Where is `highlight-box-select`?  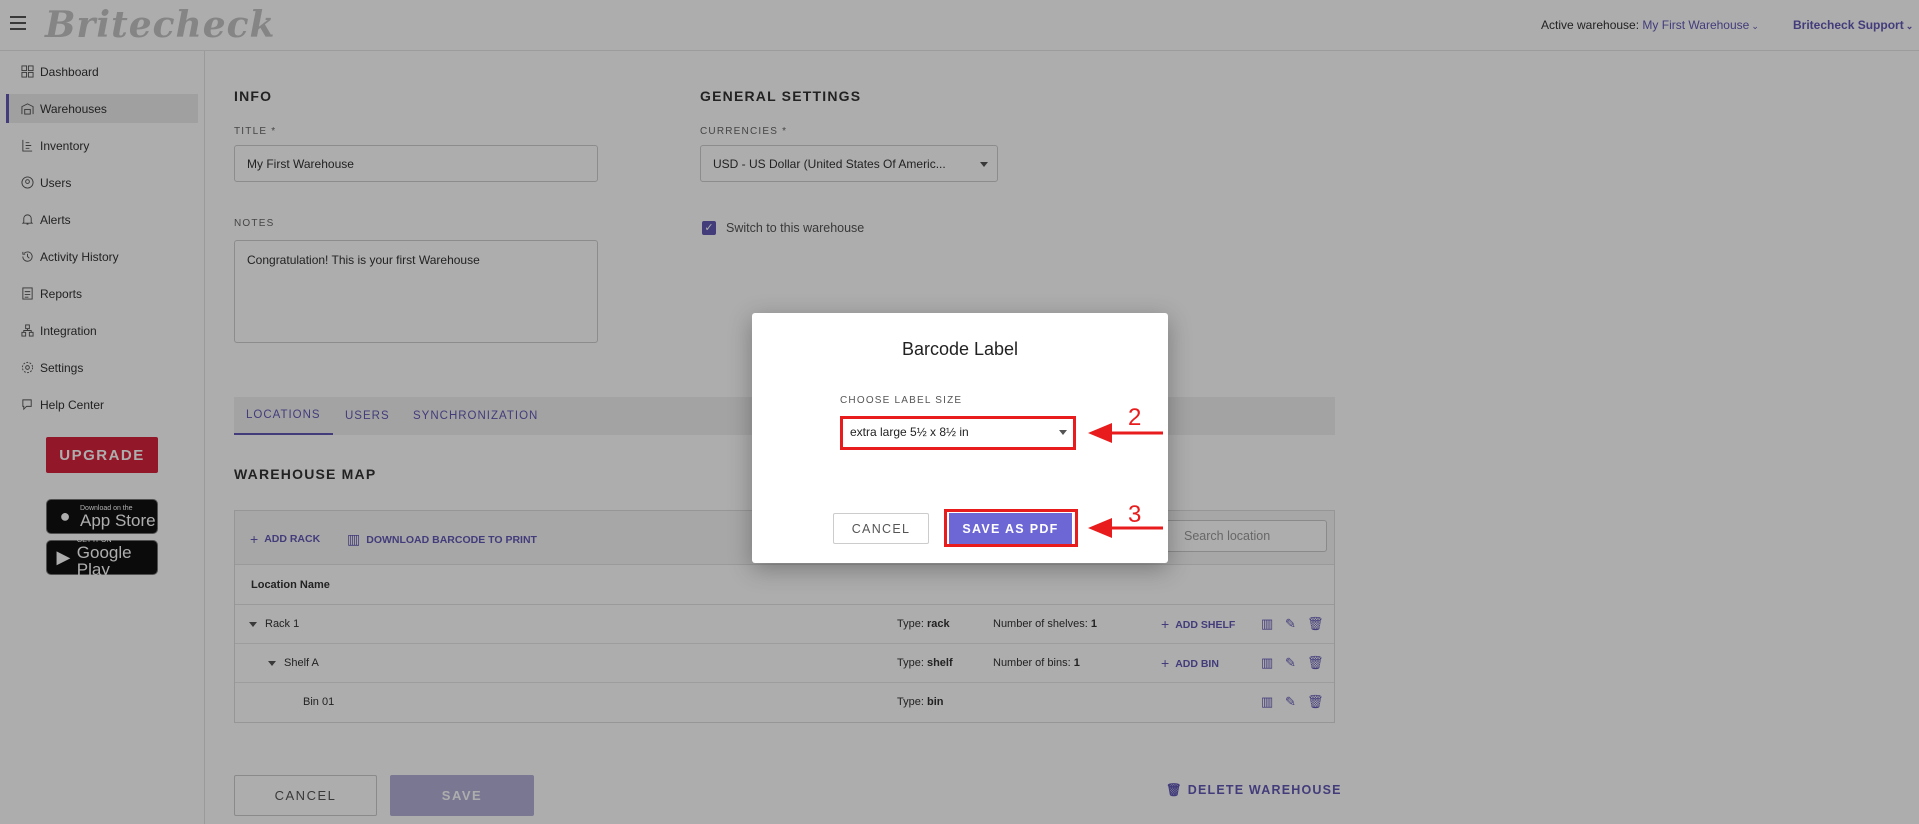
highlight-box-select is located at coordinates (958, 433).